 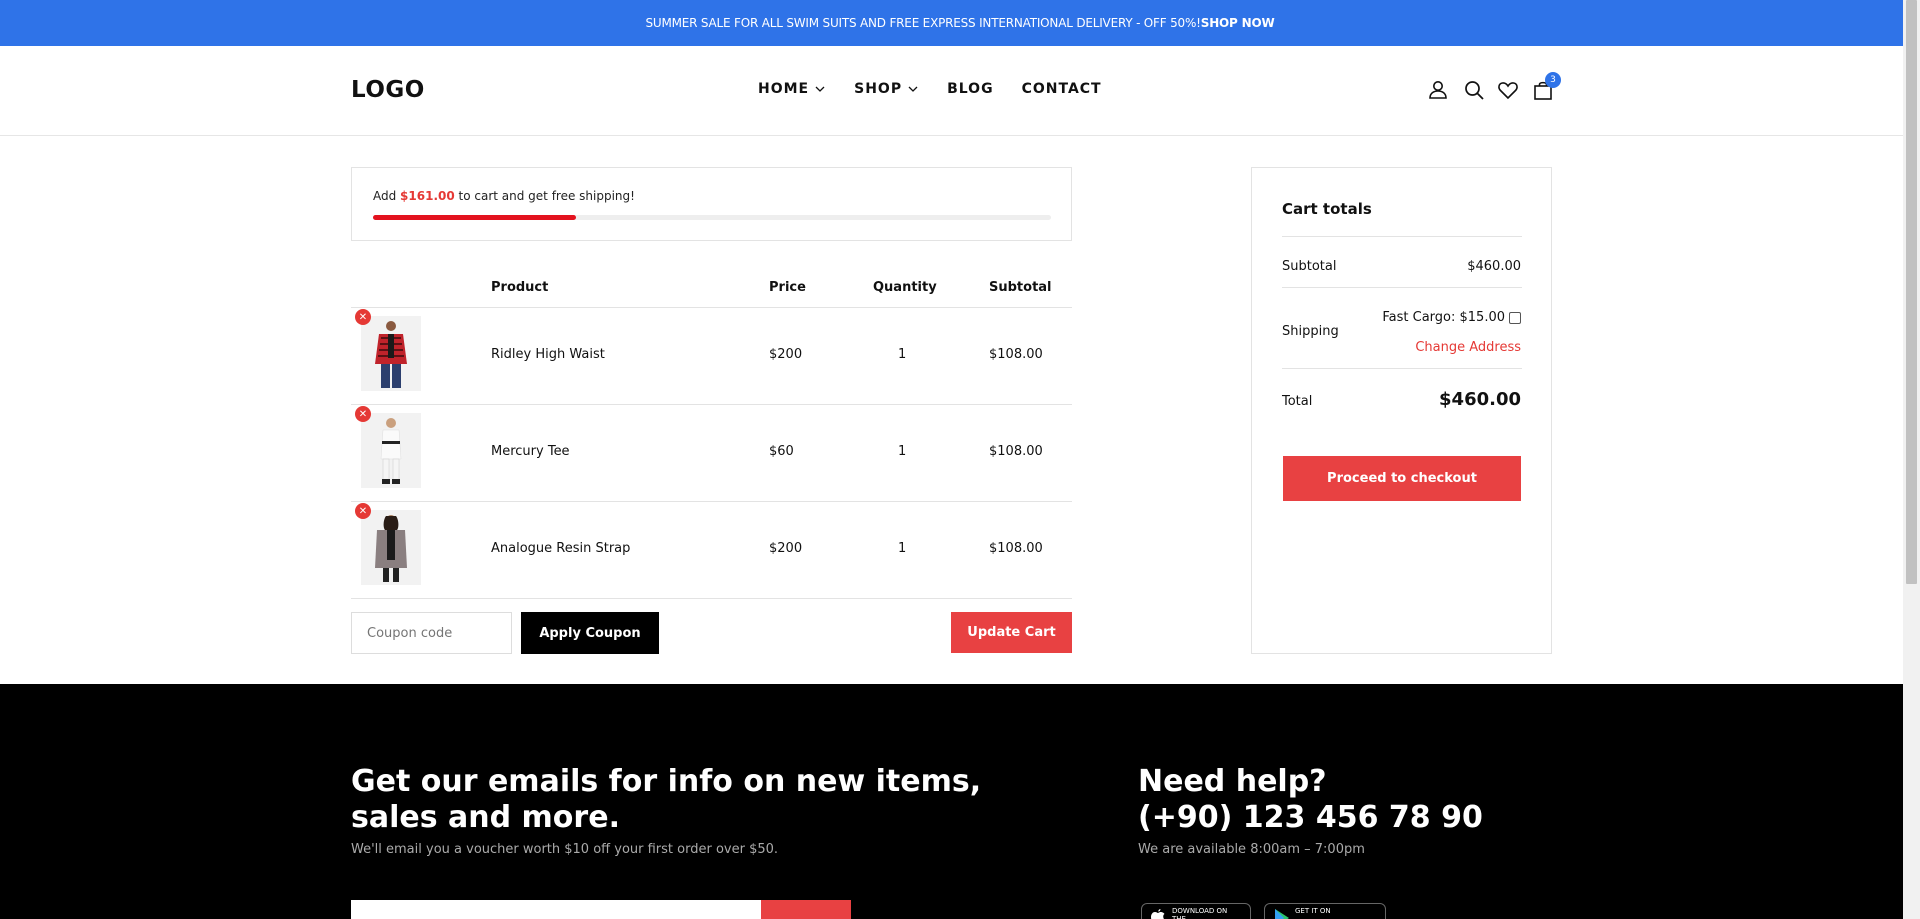 What do you see at coordinates (1480, 399) in the screenshot?
I see `total-value: $460.00` at bounding box center [1480, 399].